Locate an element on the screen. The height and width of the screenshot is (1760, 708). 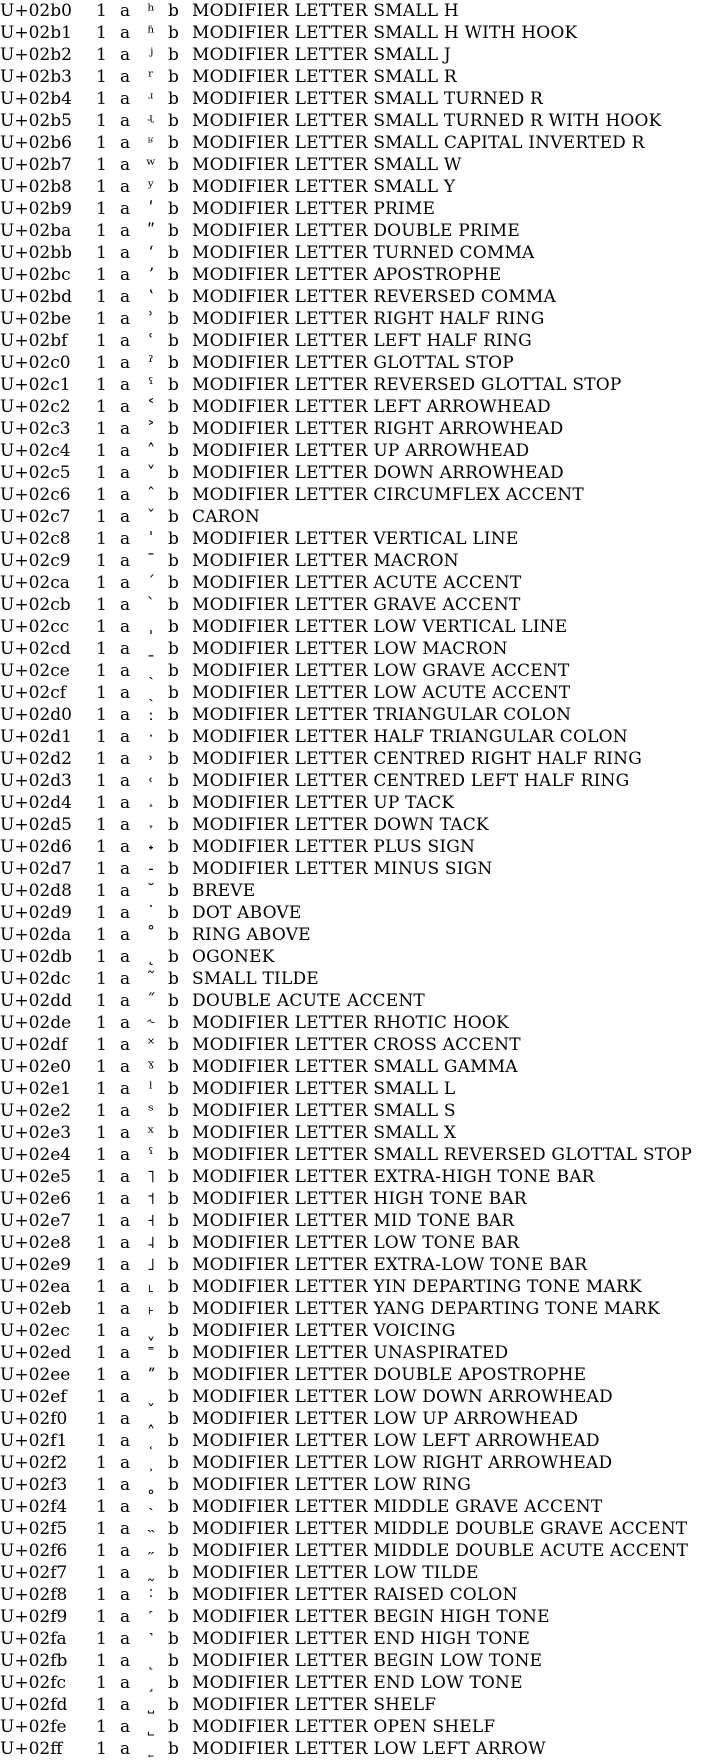
character-name-cell: BREVE is located at coordinates (224, 891).